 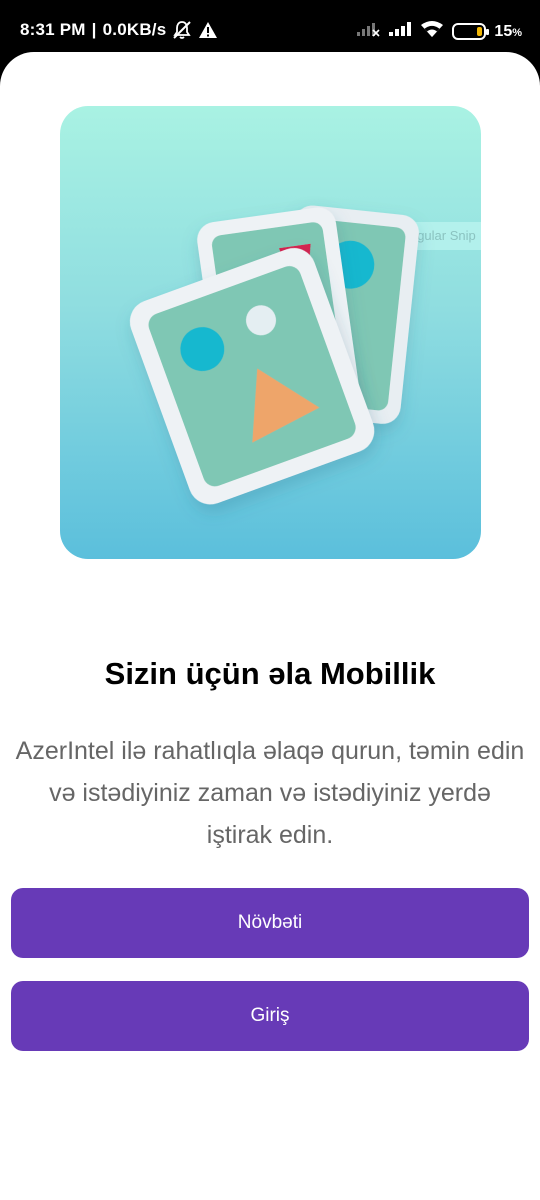 What do you see at coordinates (270, 1016) in the screenshot?
I see `login-button: Giriş` at bounding box center [270, 1016].